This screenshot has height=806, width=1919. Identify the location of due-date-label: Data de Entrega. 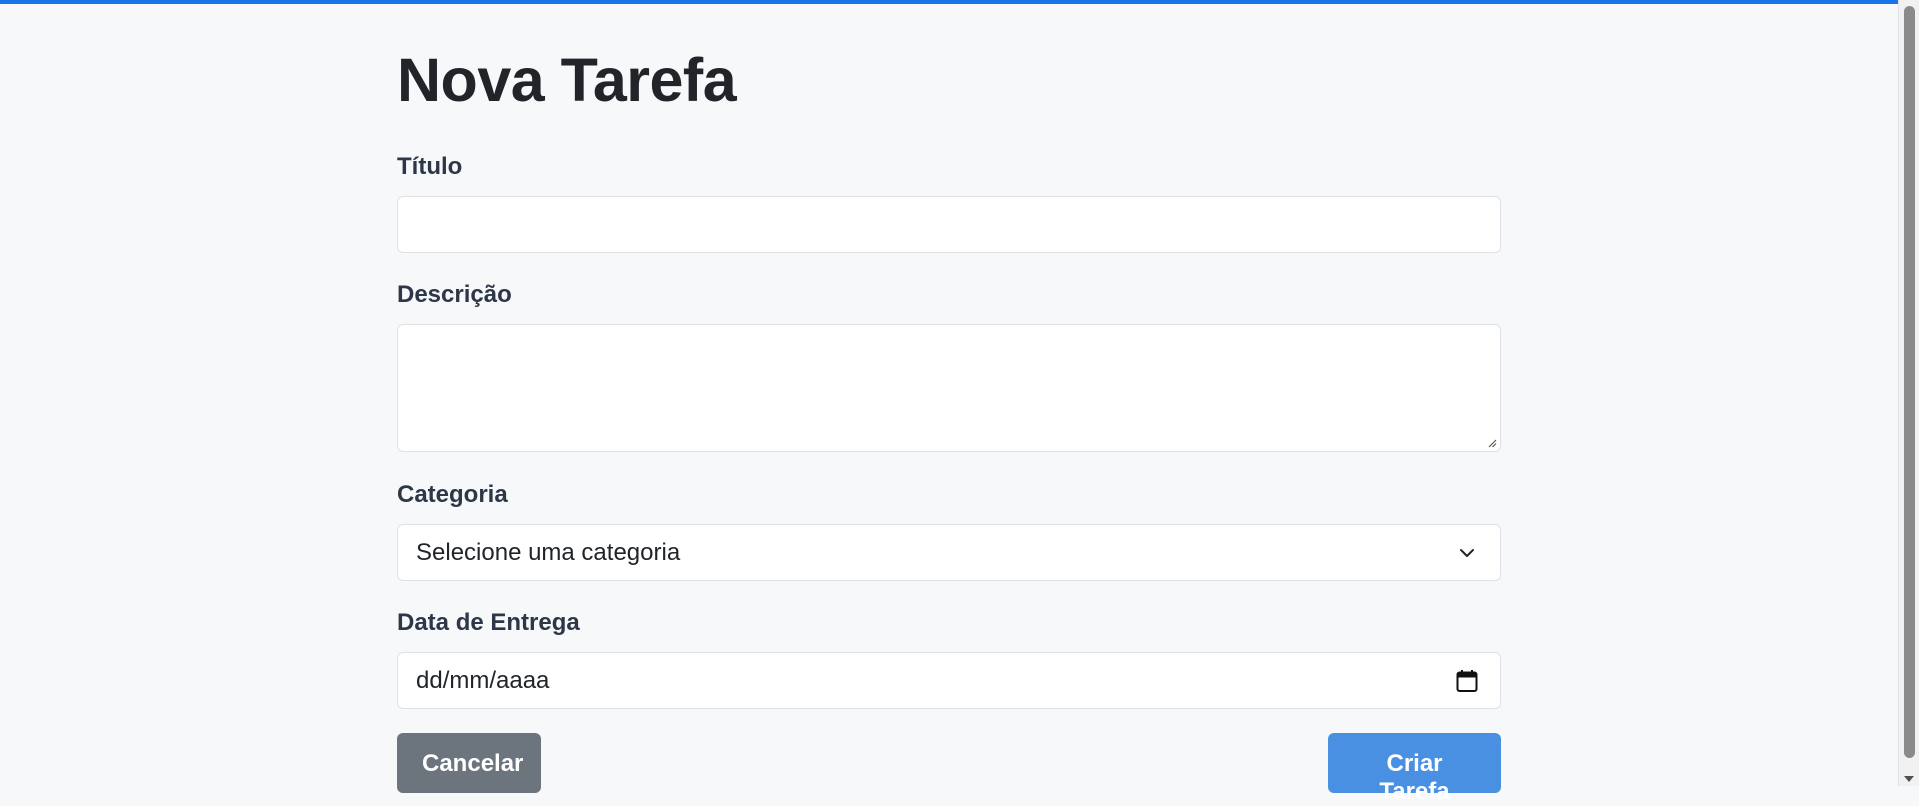
(488, 622).